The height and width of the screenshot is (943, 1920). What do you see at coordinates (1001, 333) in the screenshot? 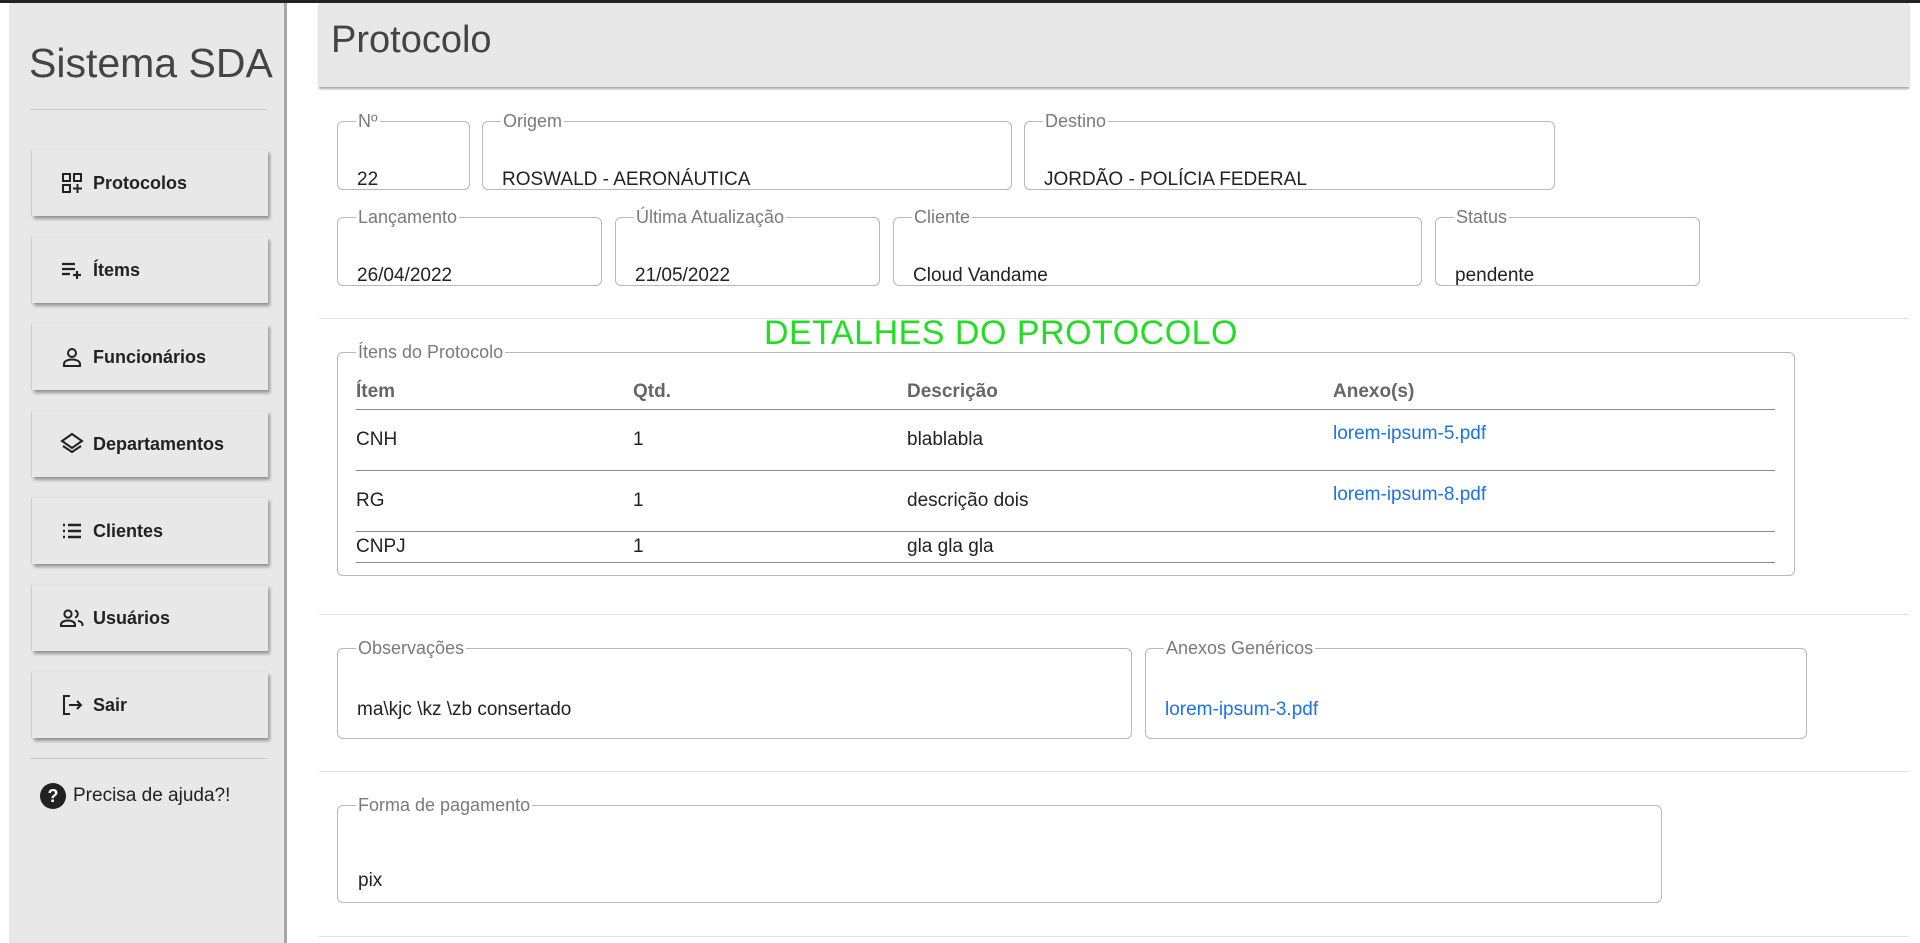
I see `watermark-text: DETALHES DO PROTOCOLO` at bounding box center [1001, 333].